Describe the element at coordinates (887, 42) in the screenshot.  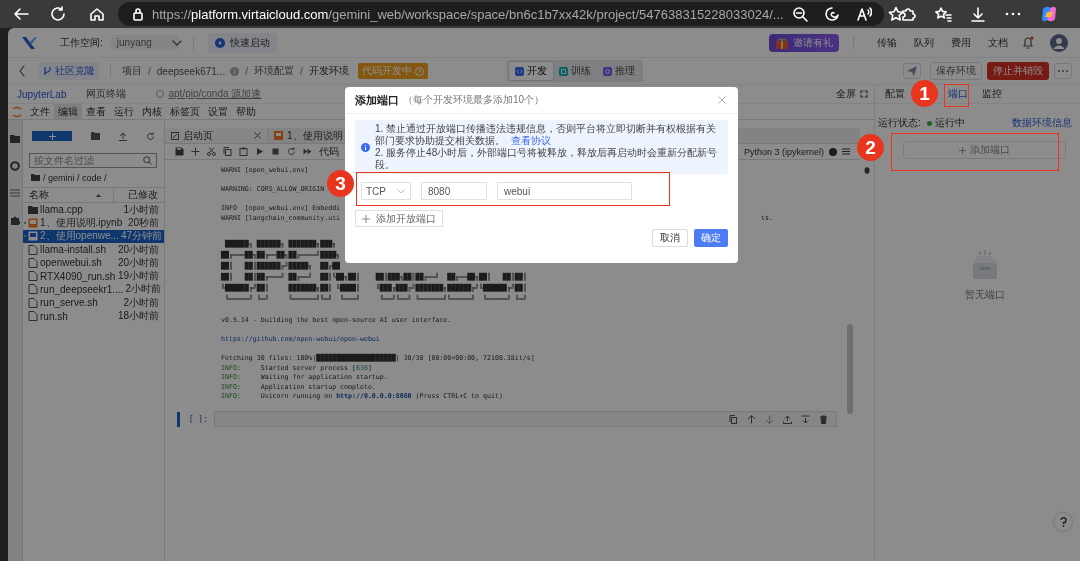
I see `nav-link: 传输` at that location.